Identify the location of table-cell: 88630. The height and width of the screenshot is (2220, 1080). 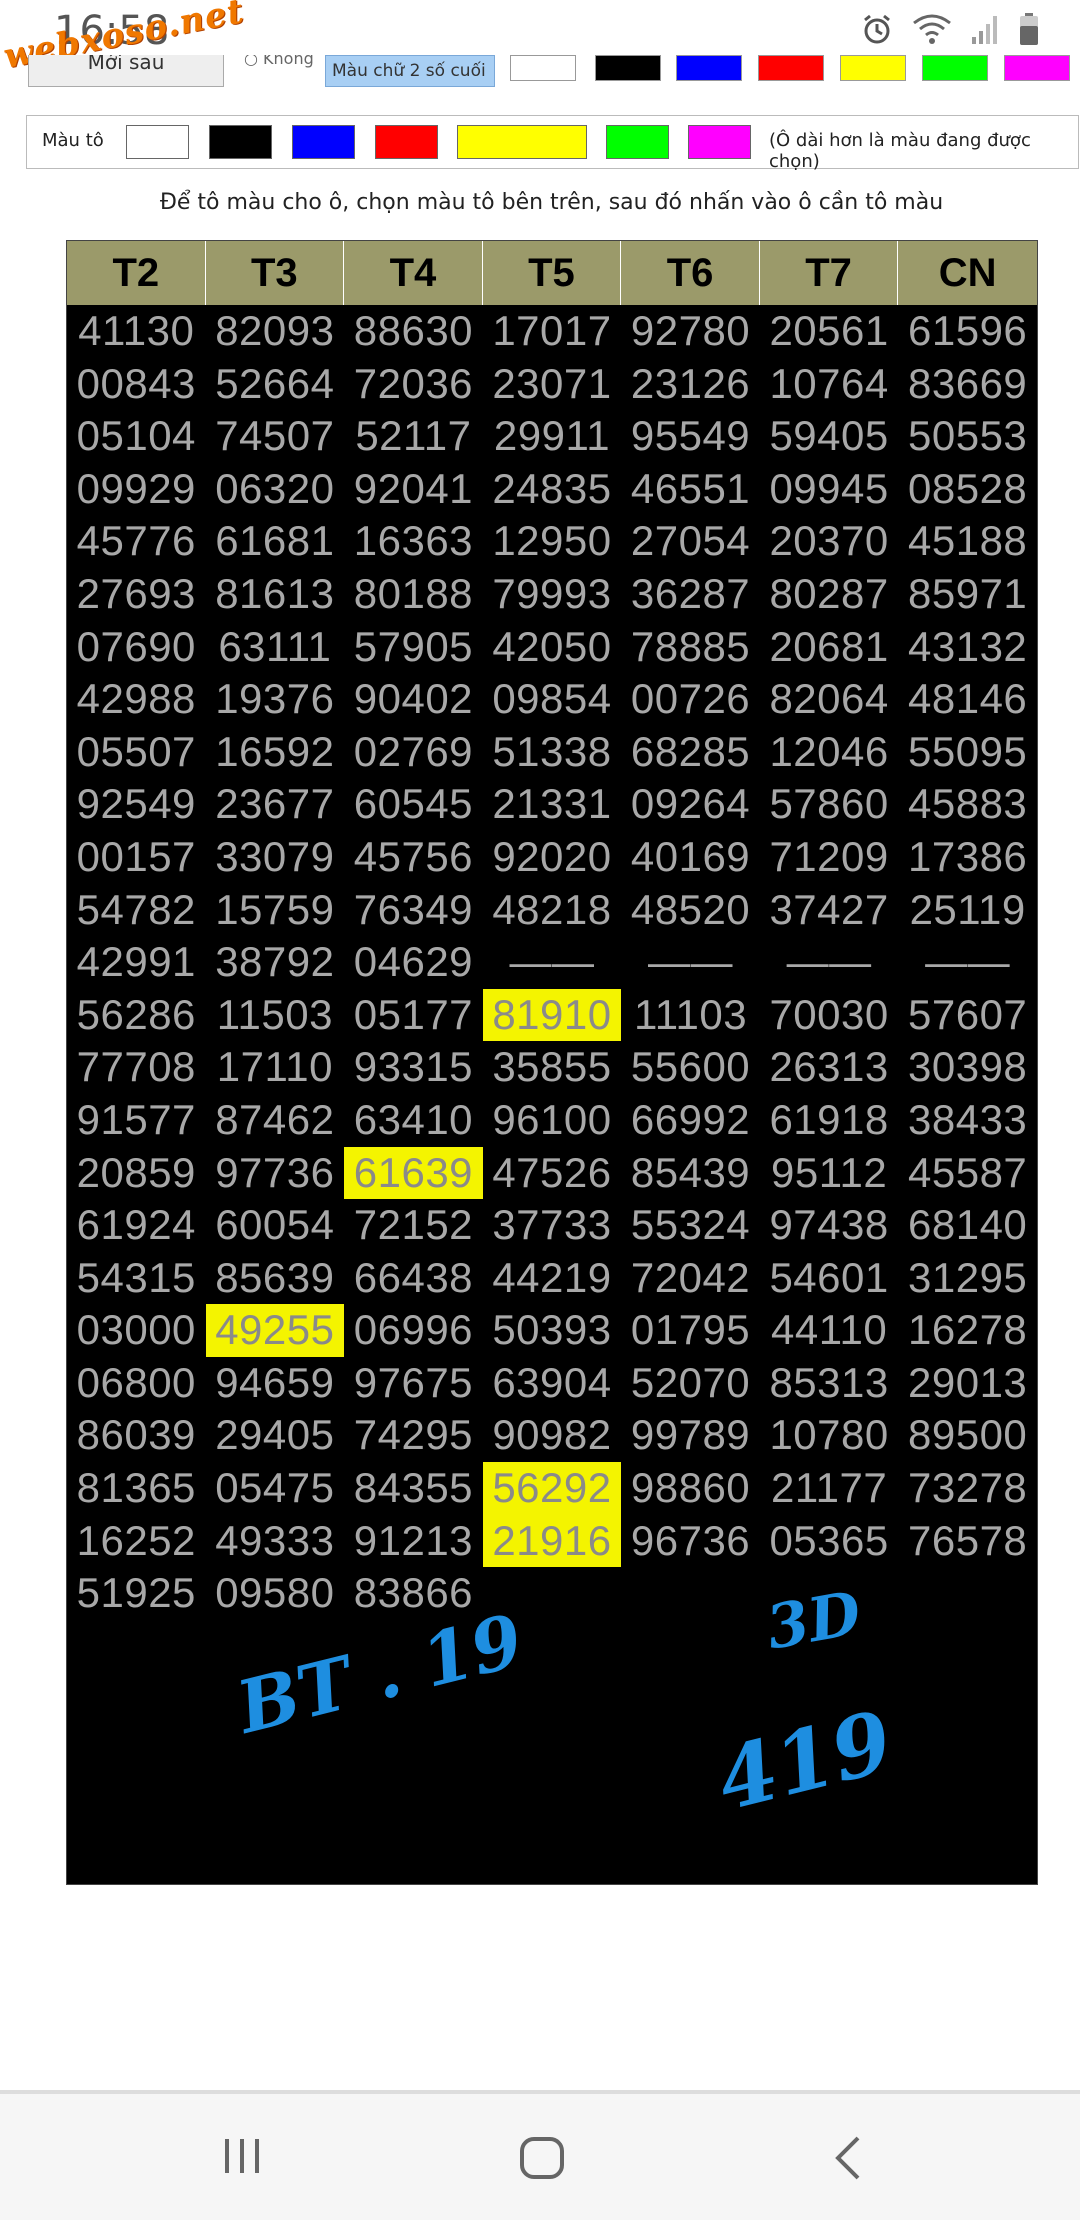
(413, 331).